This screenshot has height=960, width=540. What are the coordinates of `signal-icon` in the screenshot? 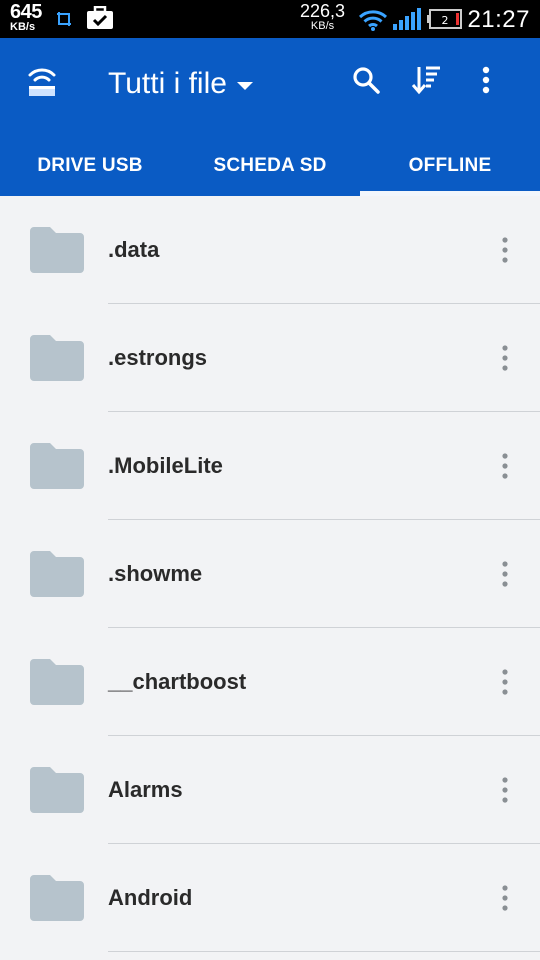 It's located at (407, 21).